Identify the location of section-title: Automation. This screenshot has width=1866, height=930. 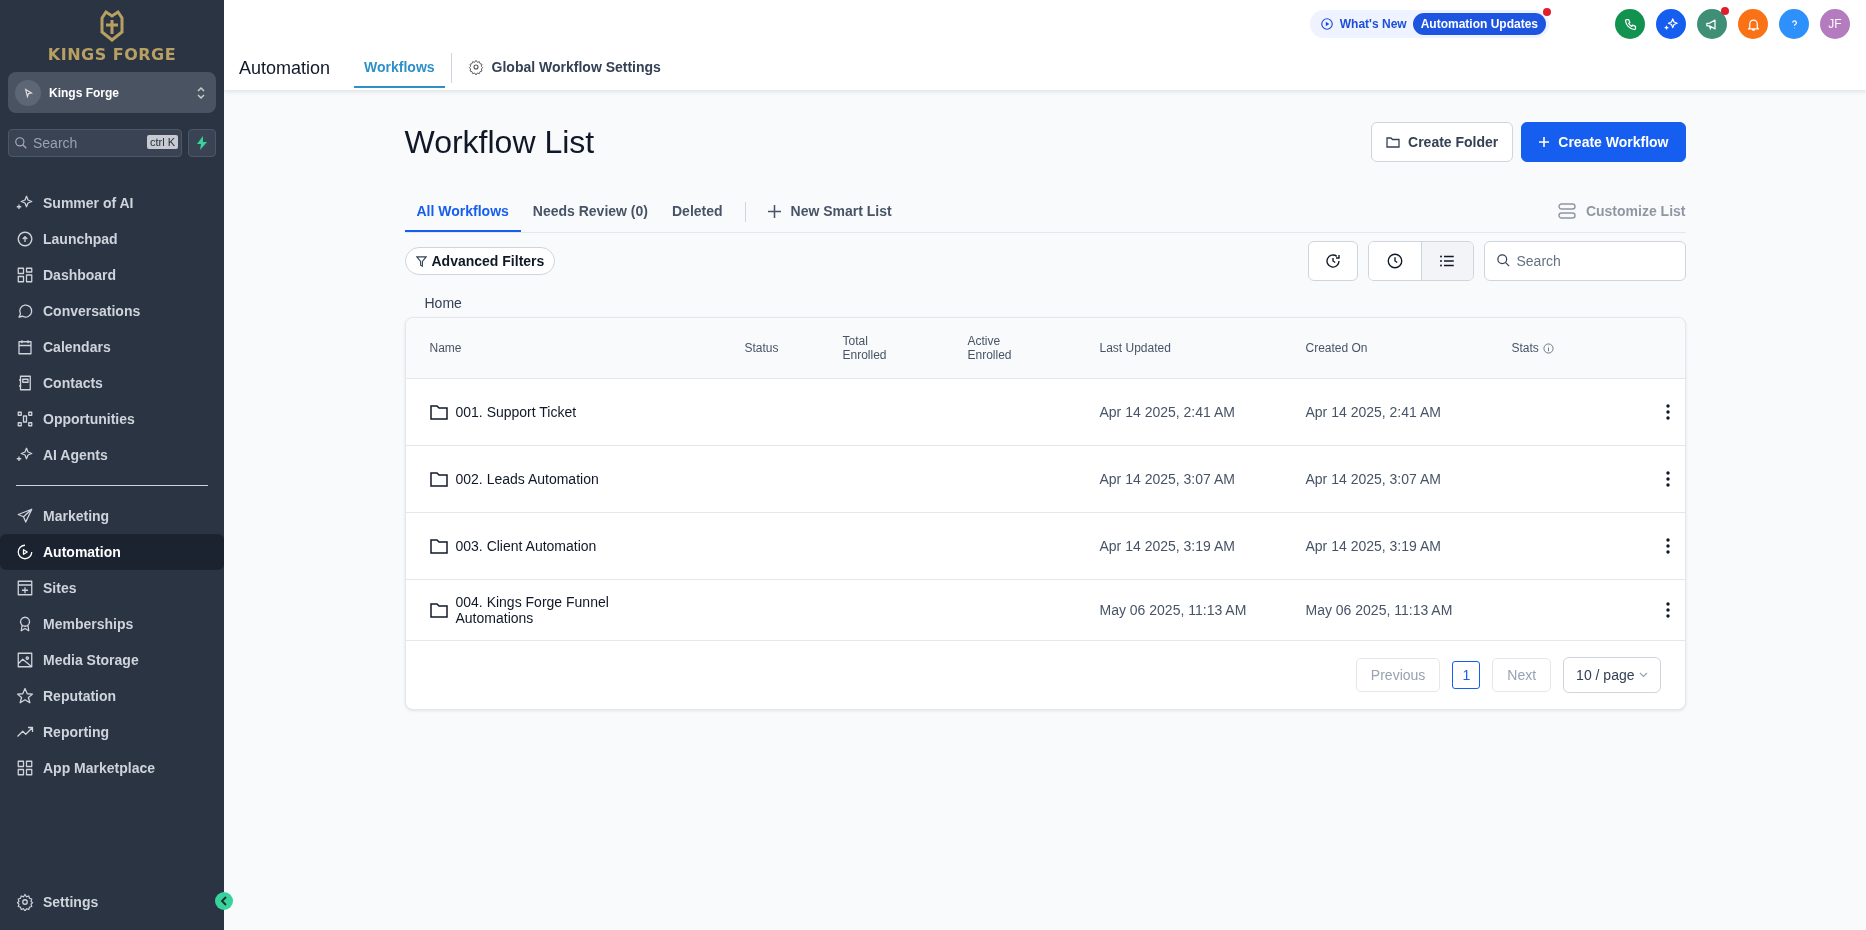
(285, 68).